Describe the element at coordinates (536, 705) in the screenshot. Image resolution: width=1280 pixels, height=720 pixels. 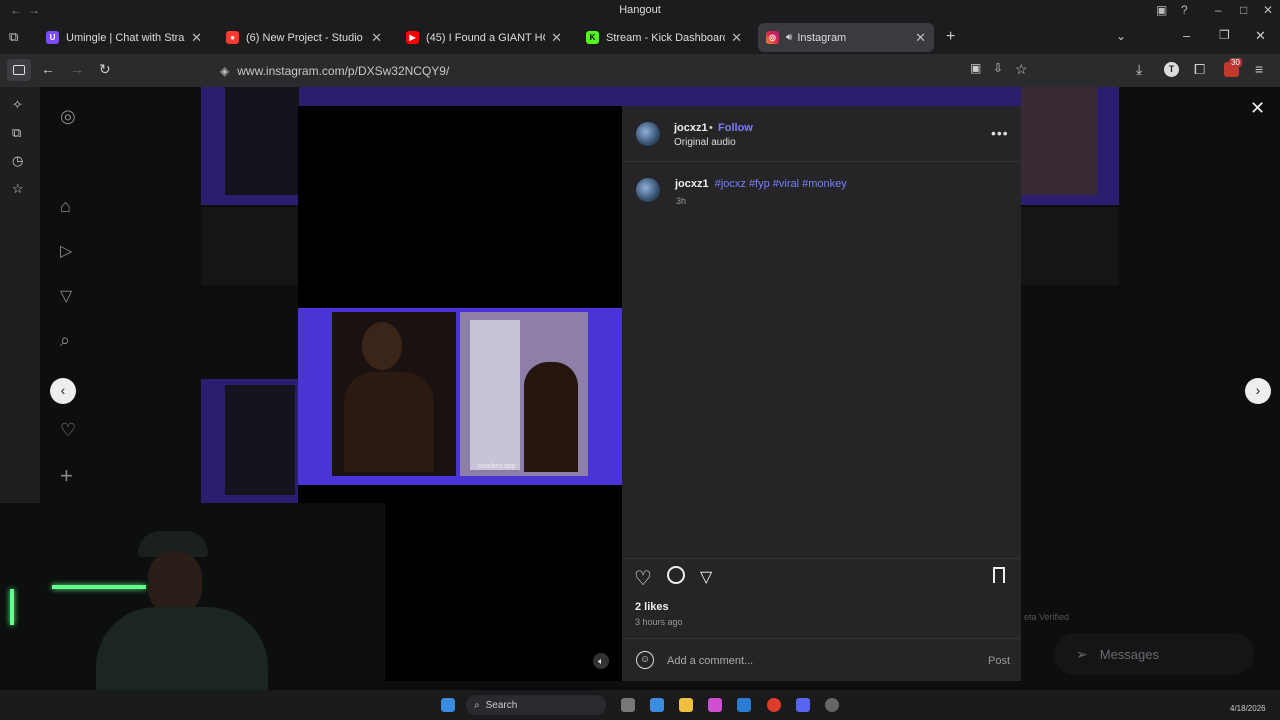
I see `taskbar-search: ⌕ Search` at that location.